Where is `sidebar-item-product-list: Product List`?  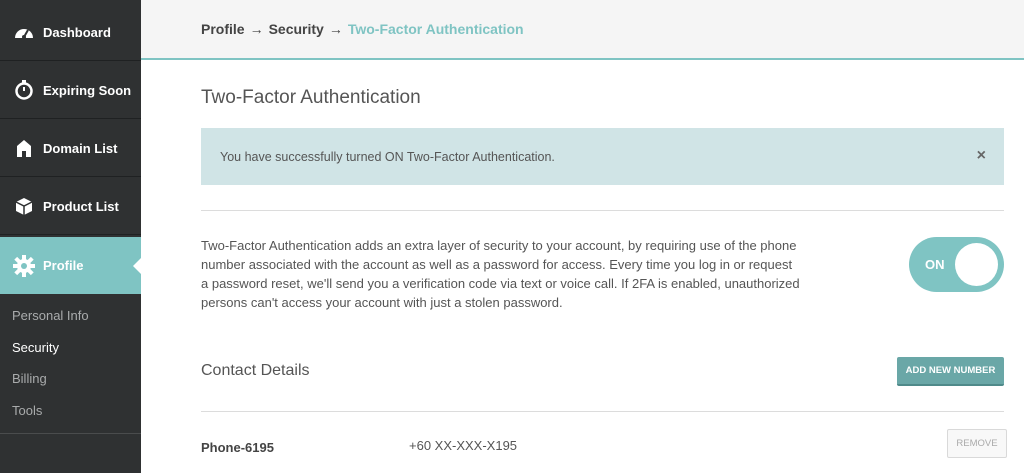
sidebar-item-product-list: Product List is located at coordinates (70, 206).